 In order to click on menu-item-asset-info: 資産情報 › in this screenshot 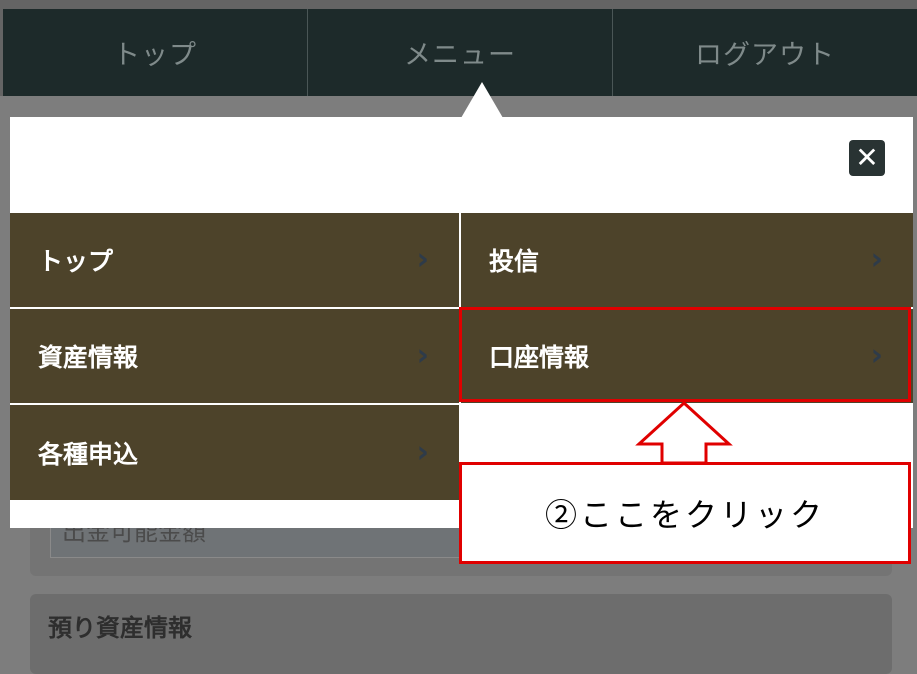, I will do `click(234, 356)`.